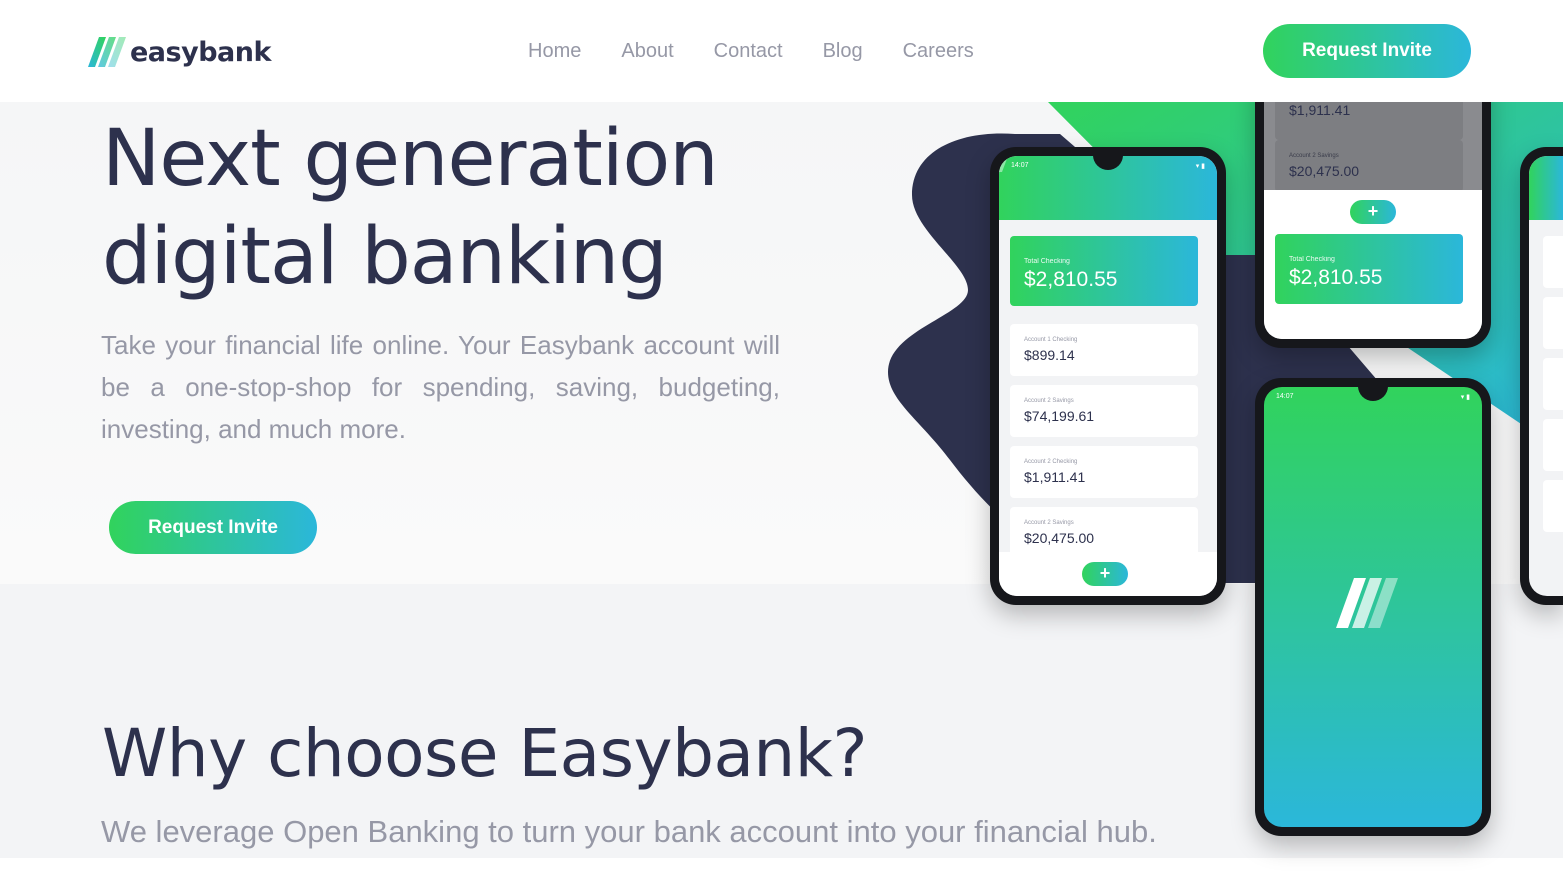  I want to click on phone-mockup-right-partial, so click(1541, 376).